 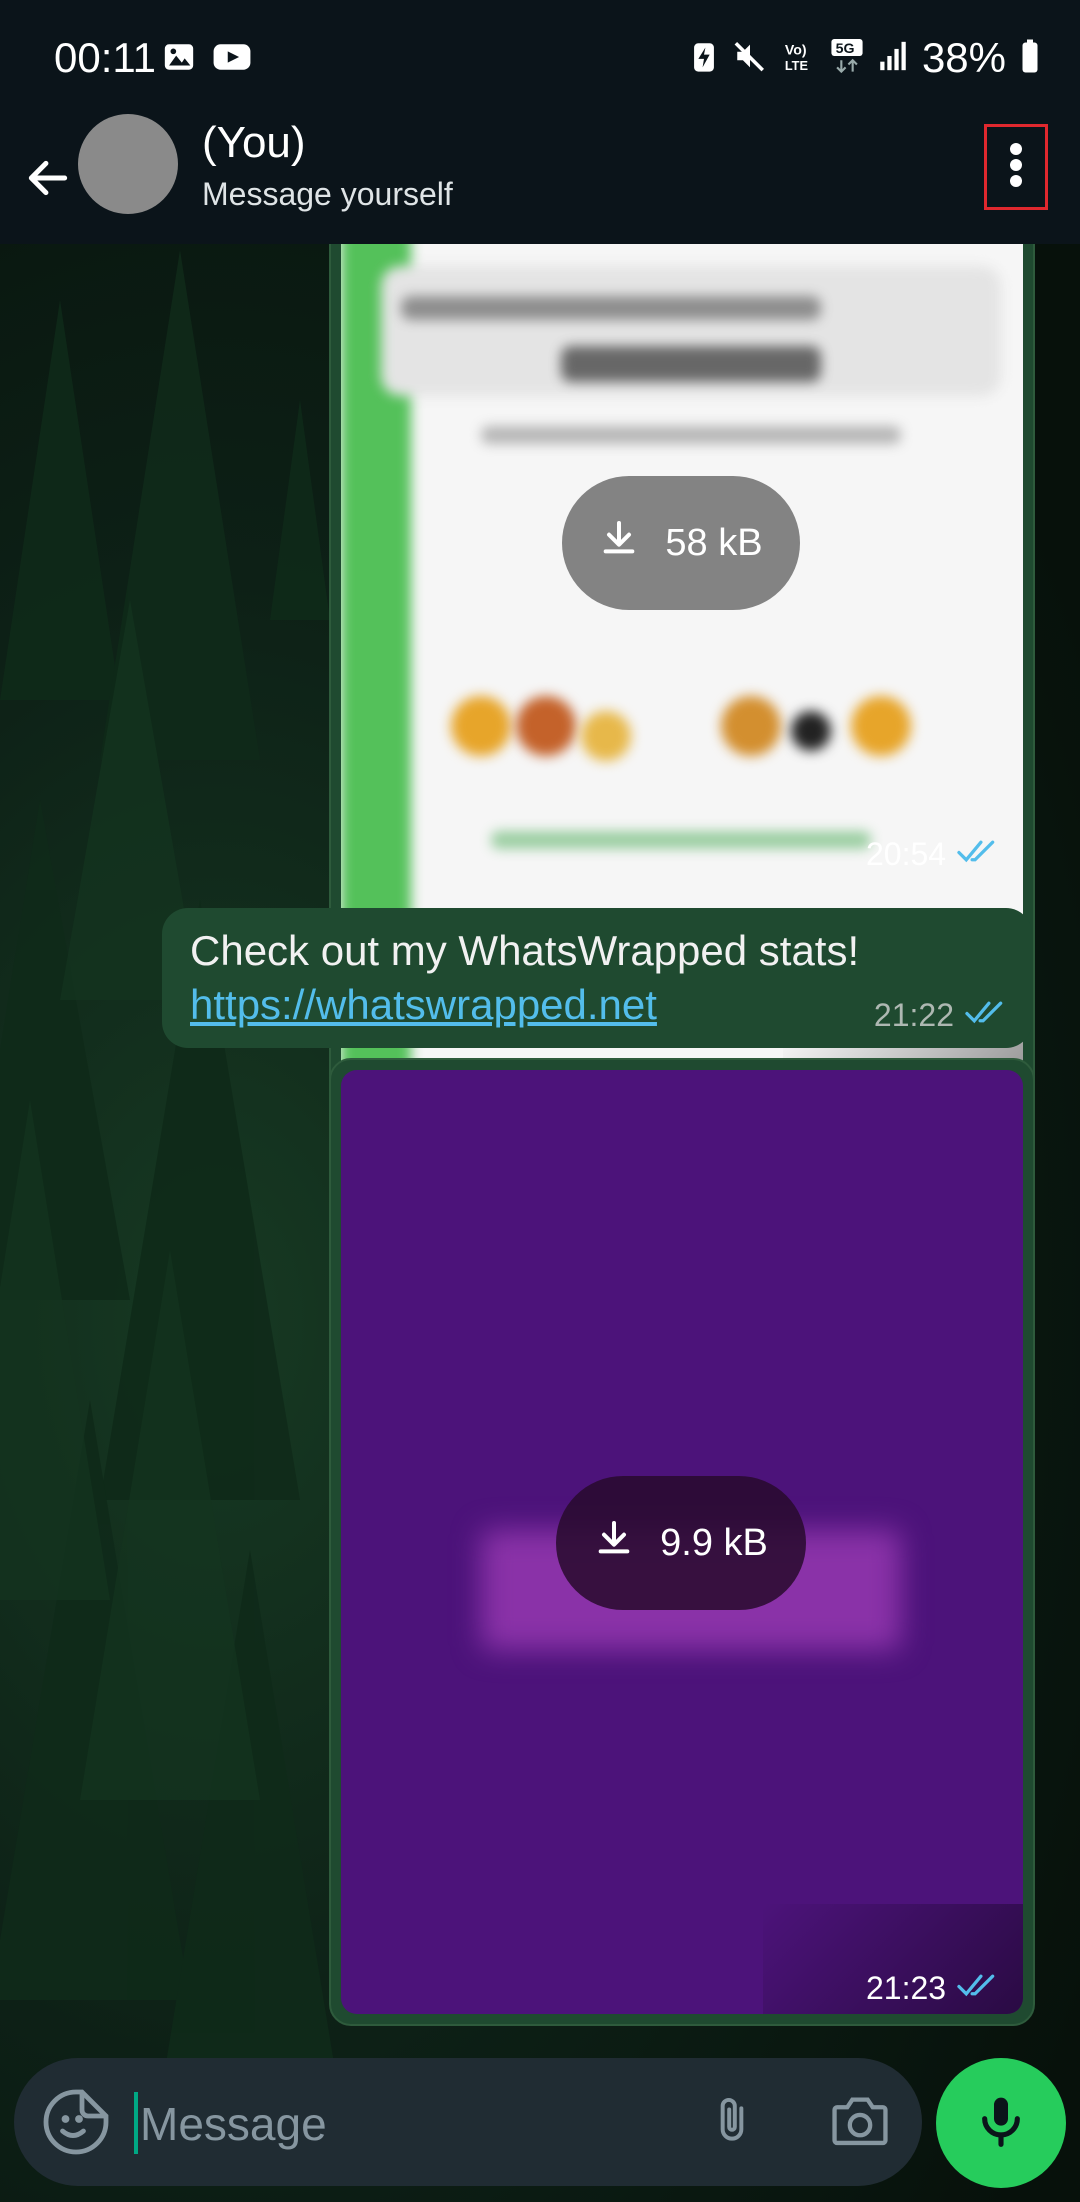 I want to click on microphone-icon, so click(x=1001, y=2123).